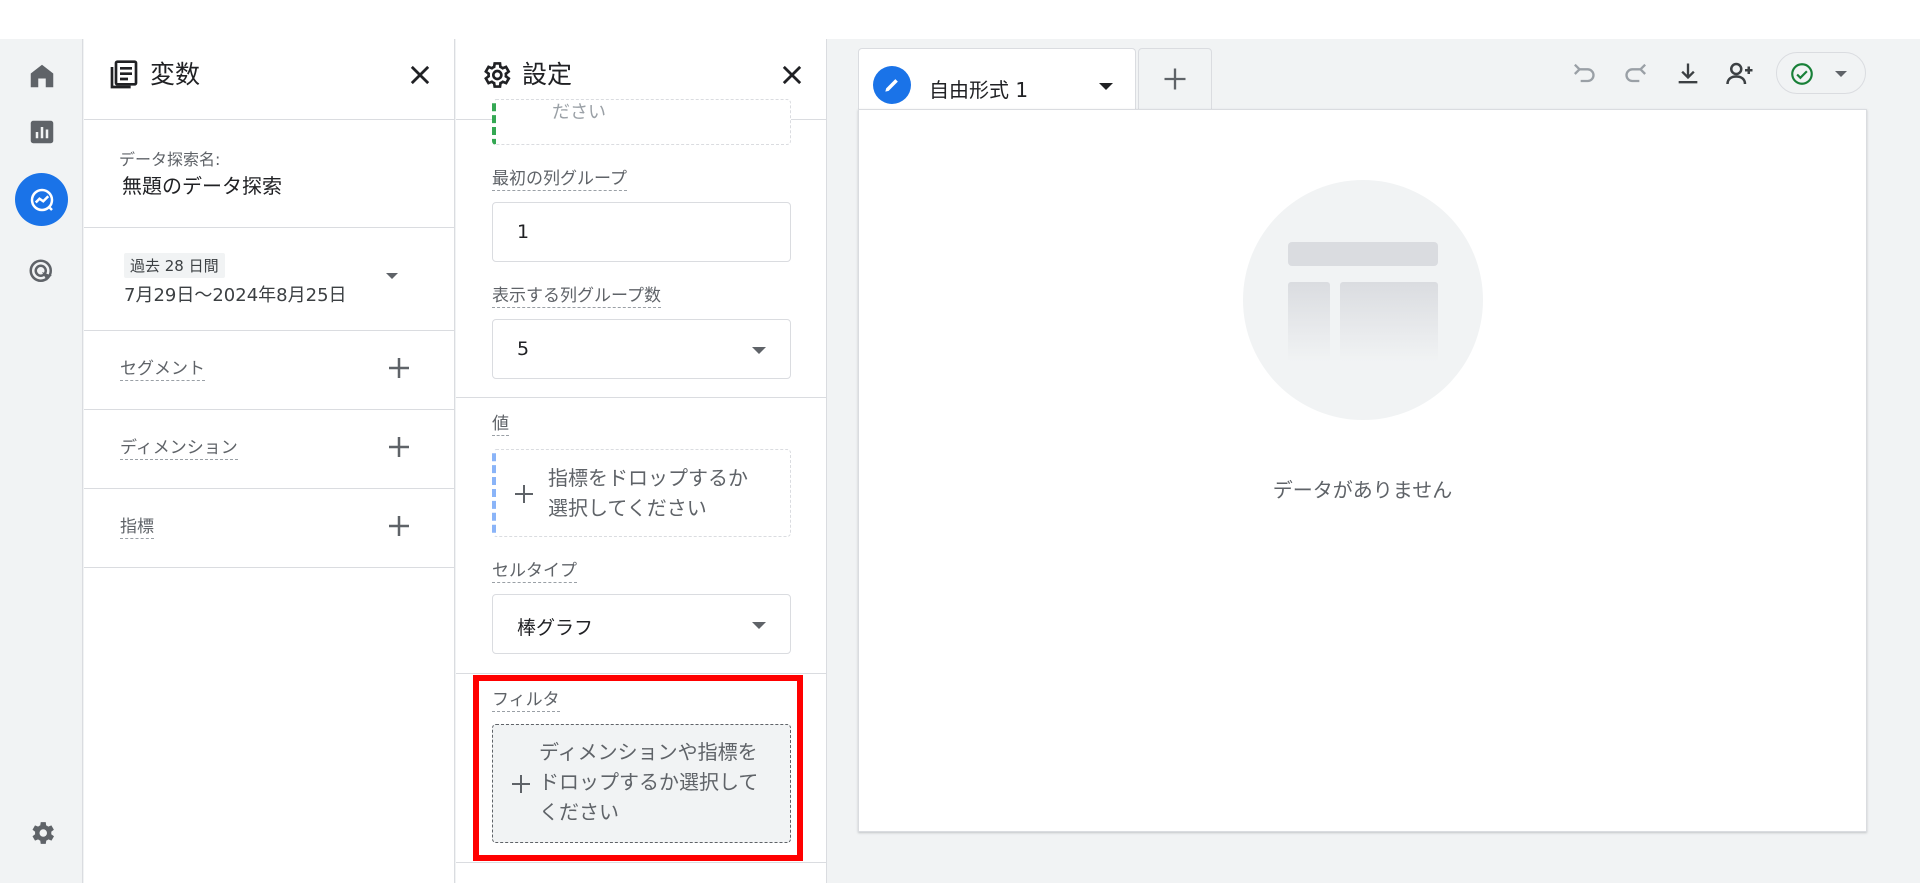  What do you see at coordinates (269, 280) in the screenshot?
I see `date-range-selector: 過去 28 日間 7月29日～2024年8月25日` at bounding box center [269, 280].